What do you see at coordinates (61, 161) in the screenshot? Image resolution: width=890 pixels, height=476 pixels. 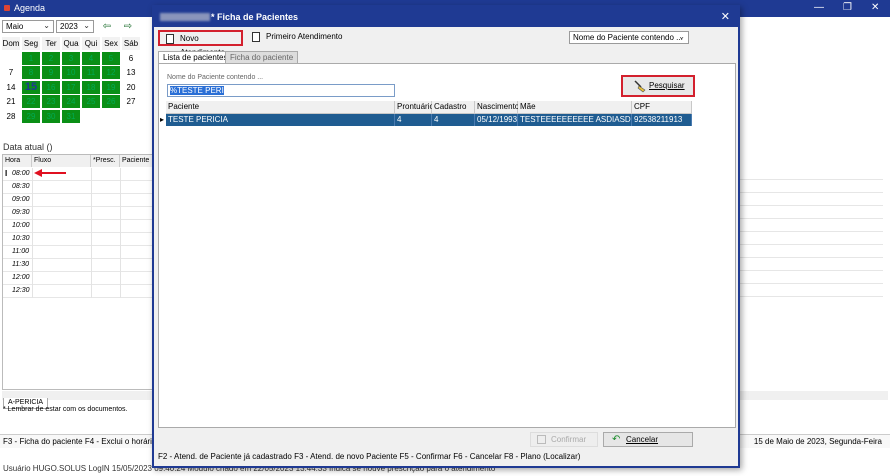 I see `col-fluxo: Fluxo` at bounding box center [61, 161].